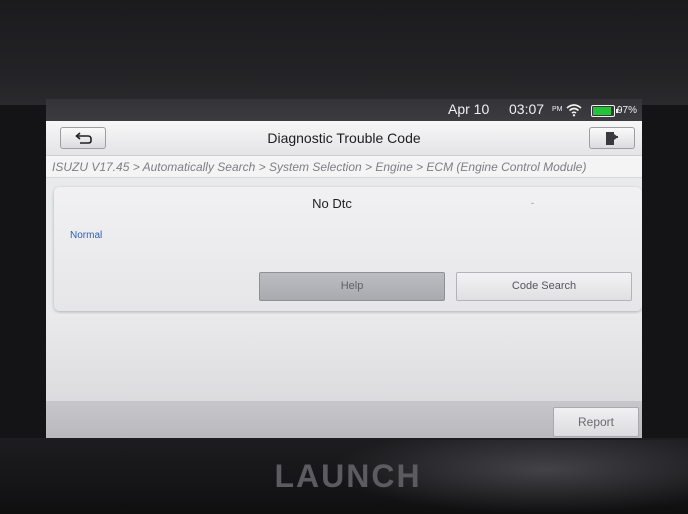 The image size is (688, 514). What do you see at coordinates (574, 110) in the screenshot?
I see `wifi-icon` at bounding box center [574, 110].